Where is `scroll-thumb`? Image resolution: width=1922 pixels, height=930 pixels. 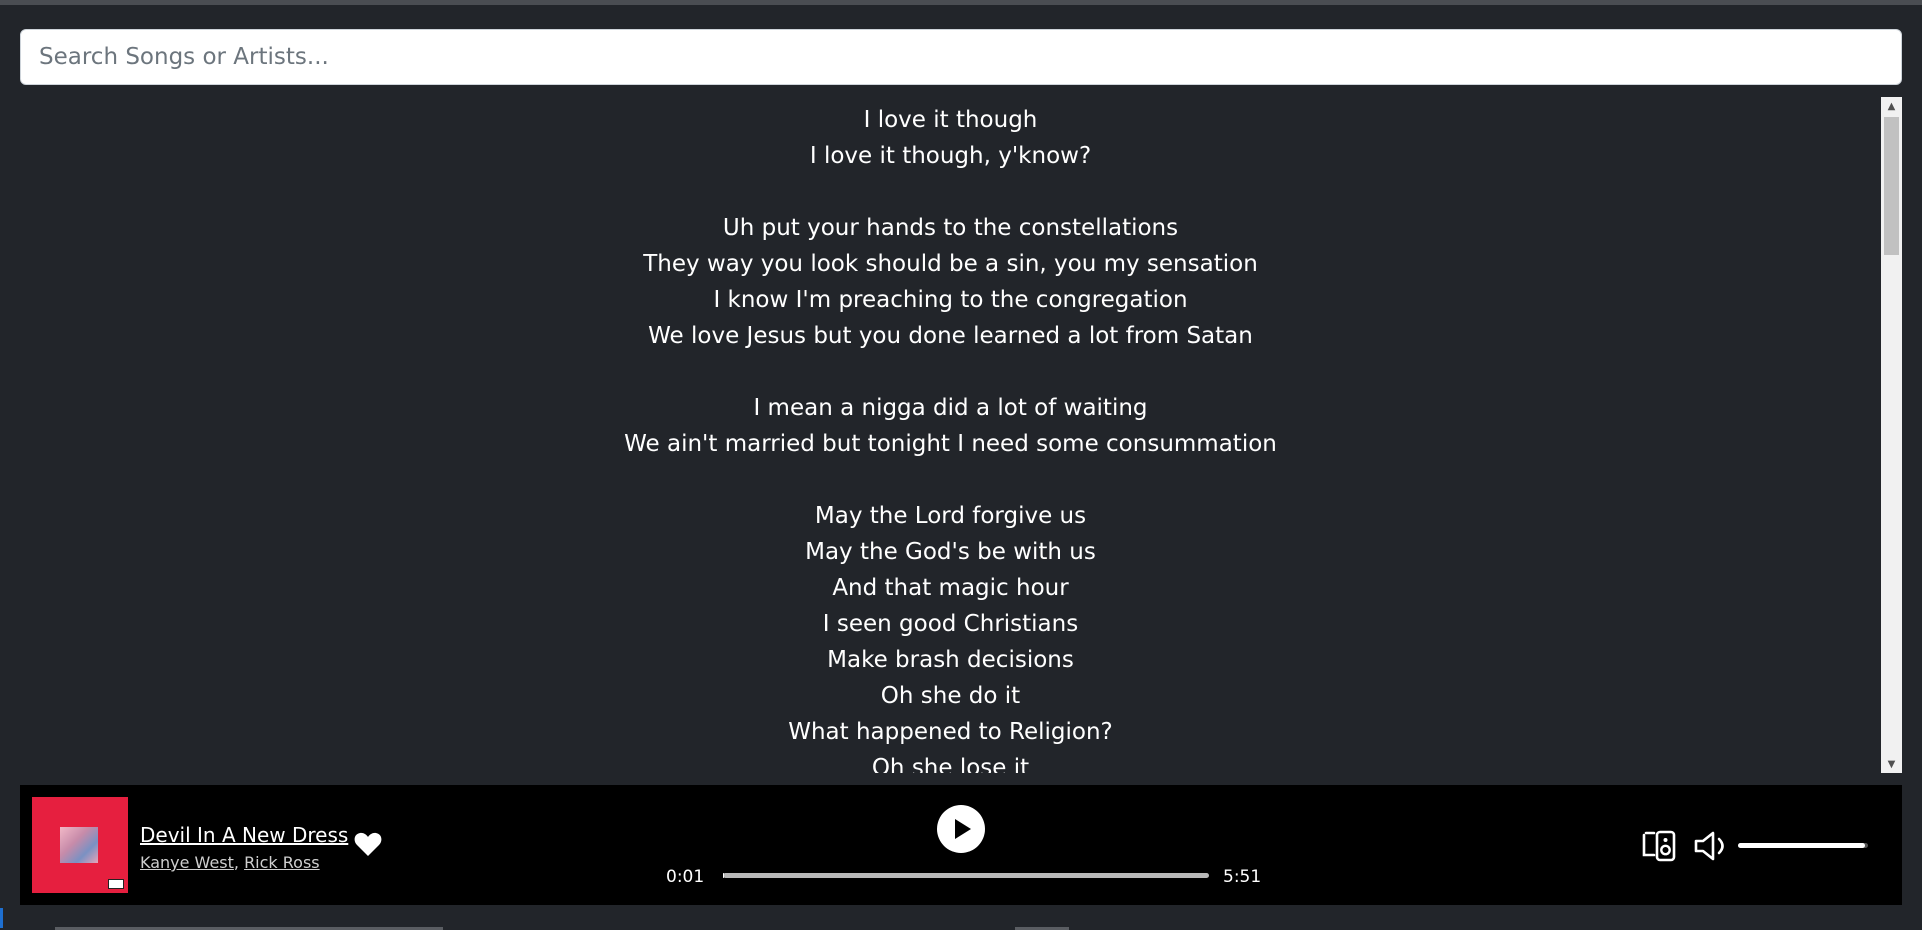
scroll-thumb is located at coordinates (1891, 186).